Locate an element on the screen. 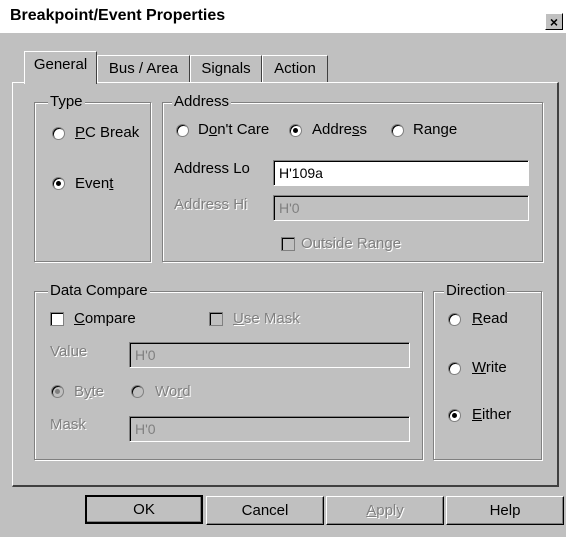 The height and width of the screenshot is (539, 568). mask-field: H'0 is located at coordinates (269, 429).